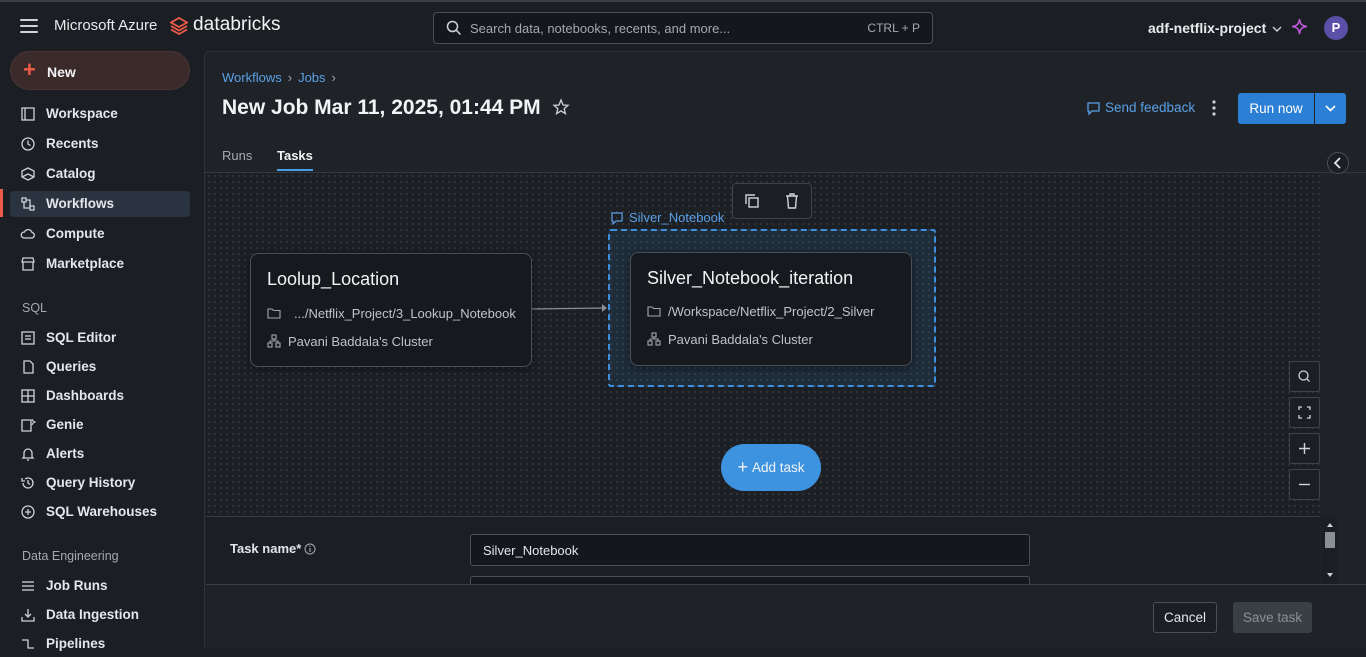 The image size is (1366, 657). I want to click on minus-icon, so click(1304, 484).